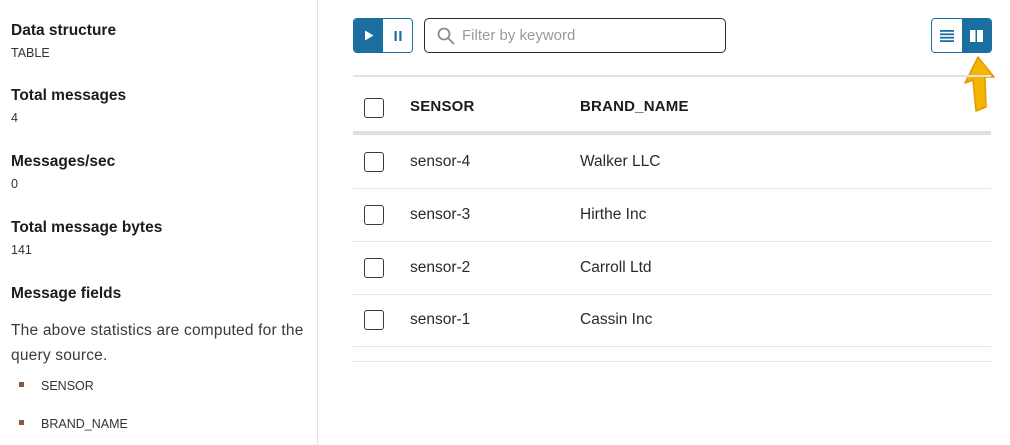 The height and width of the screenshot is (445, 1010). I want to click on cell-brand-name: Cassin Inc, so click(616, 319).